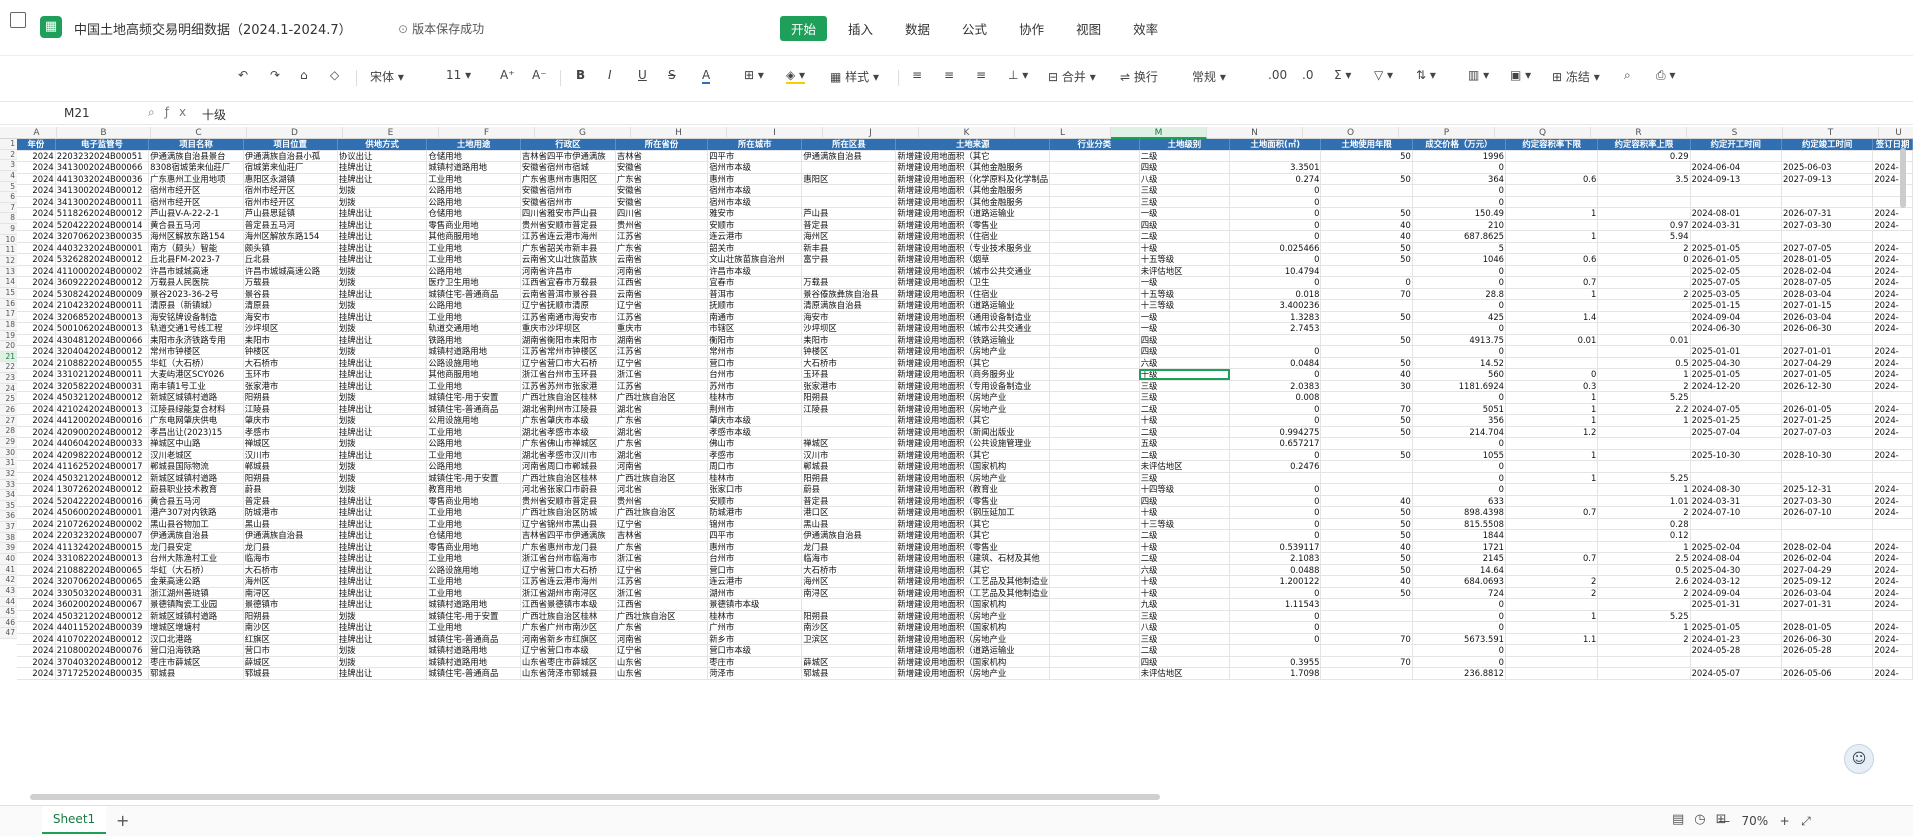 The height and width of the screenshot is (836, 1913). I want to click on table-cell: 挂牌出让, so click(382, 558).